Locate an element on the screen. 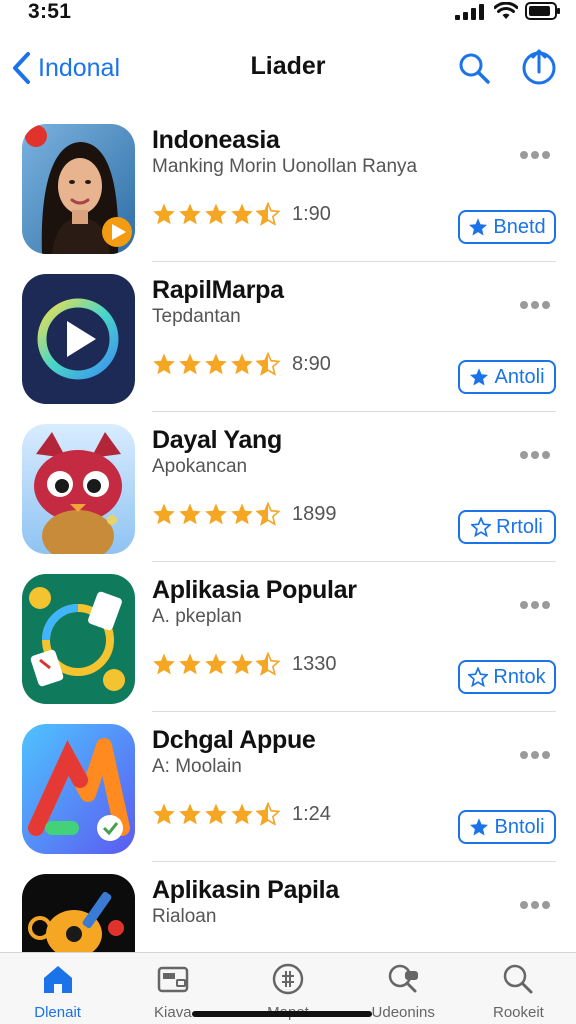  app-name: Dchgal Appue is located at coordinates (234, 740).